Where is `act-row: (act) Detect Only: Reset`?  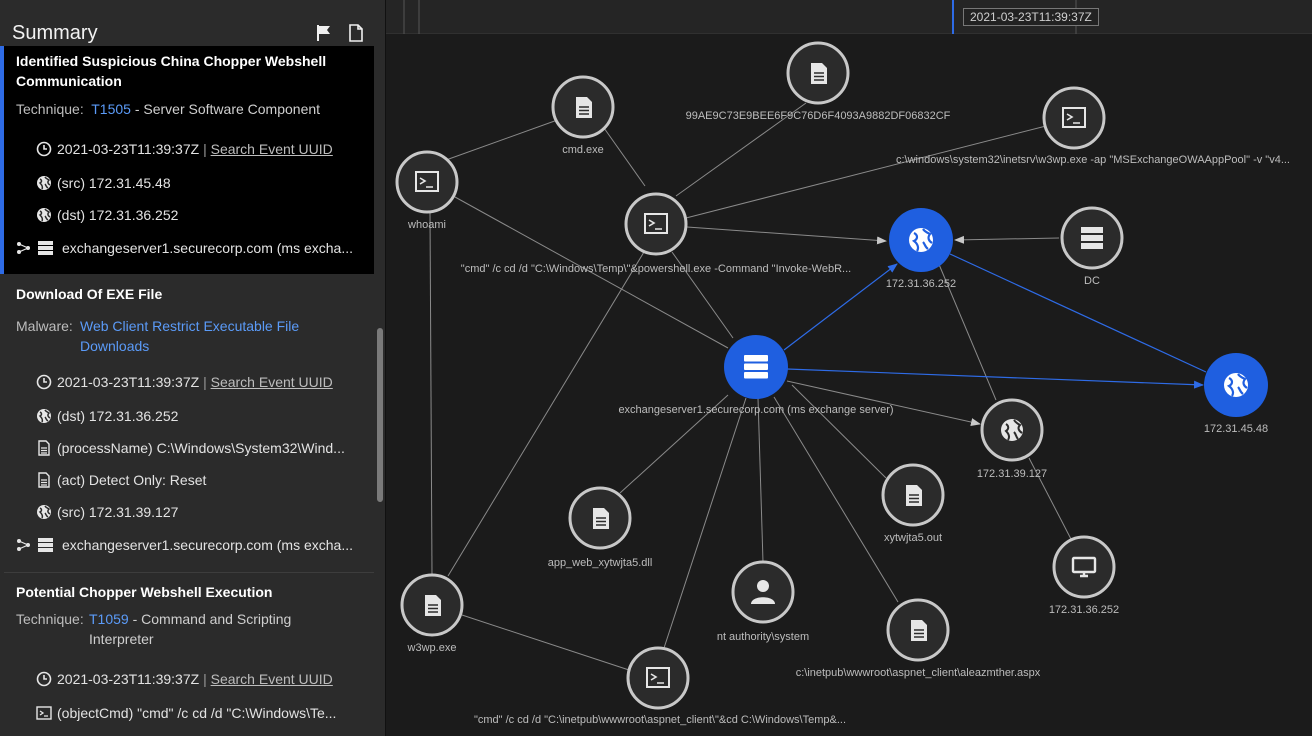 act-row: (act) Detect Only: Reset is located at coordinates (196, 480).